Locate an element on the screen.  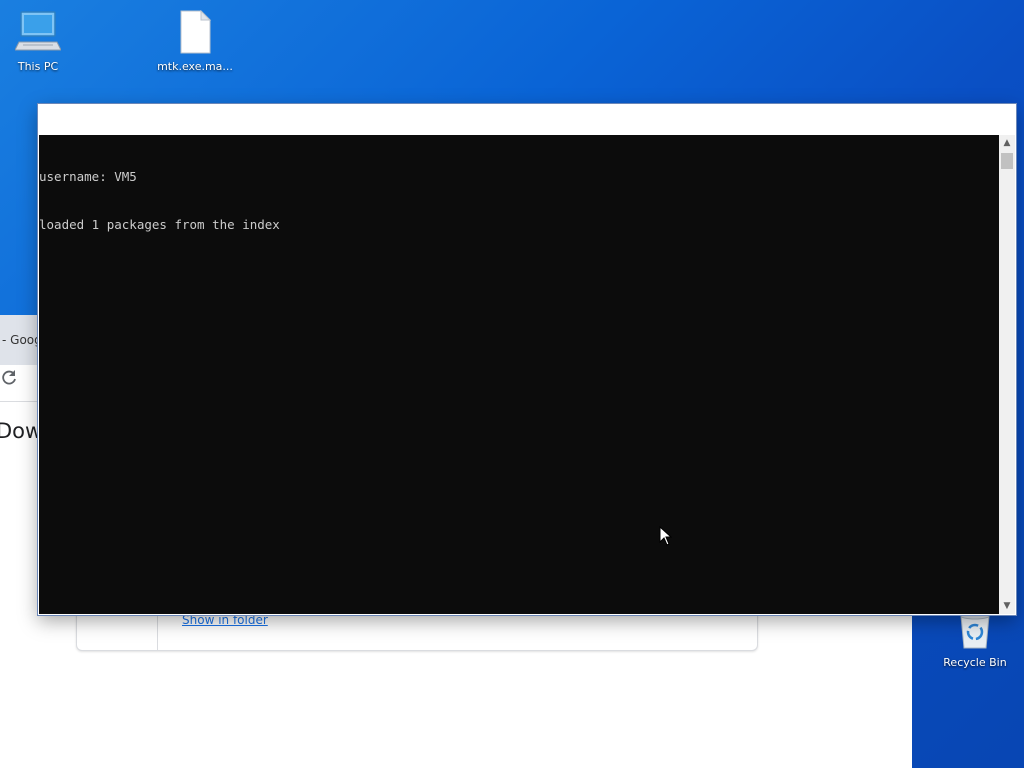
console-line: loaded 1 packages from the index is located at coordinates (159, 224).